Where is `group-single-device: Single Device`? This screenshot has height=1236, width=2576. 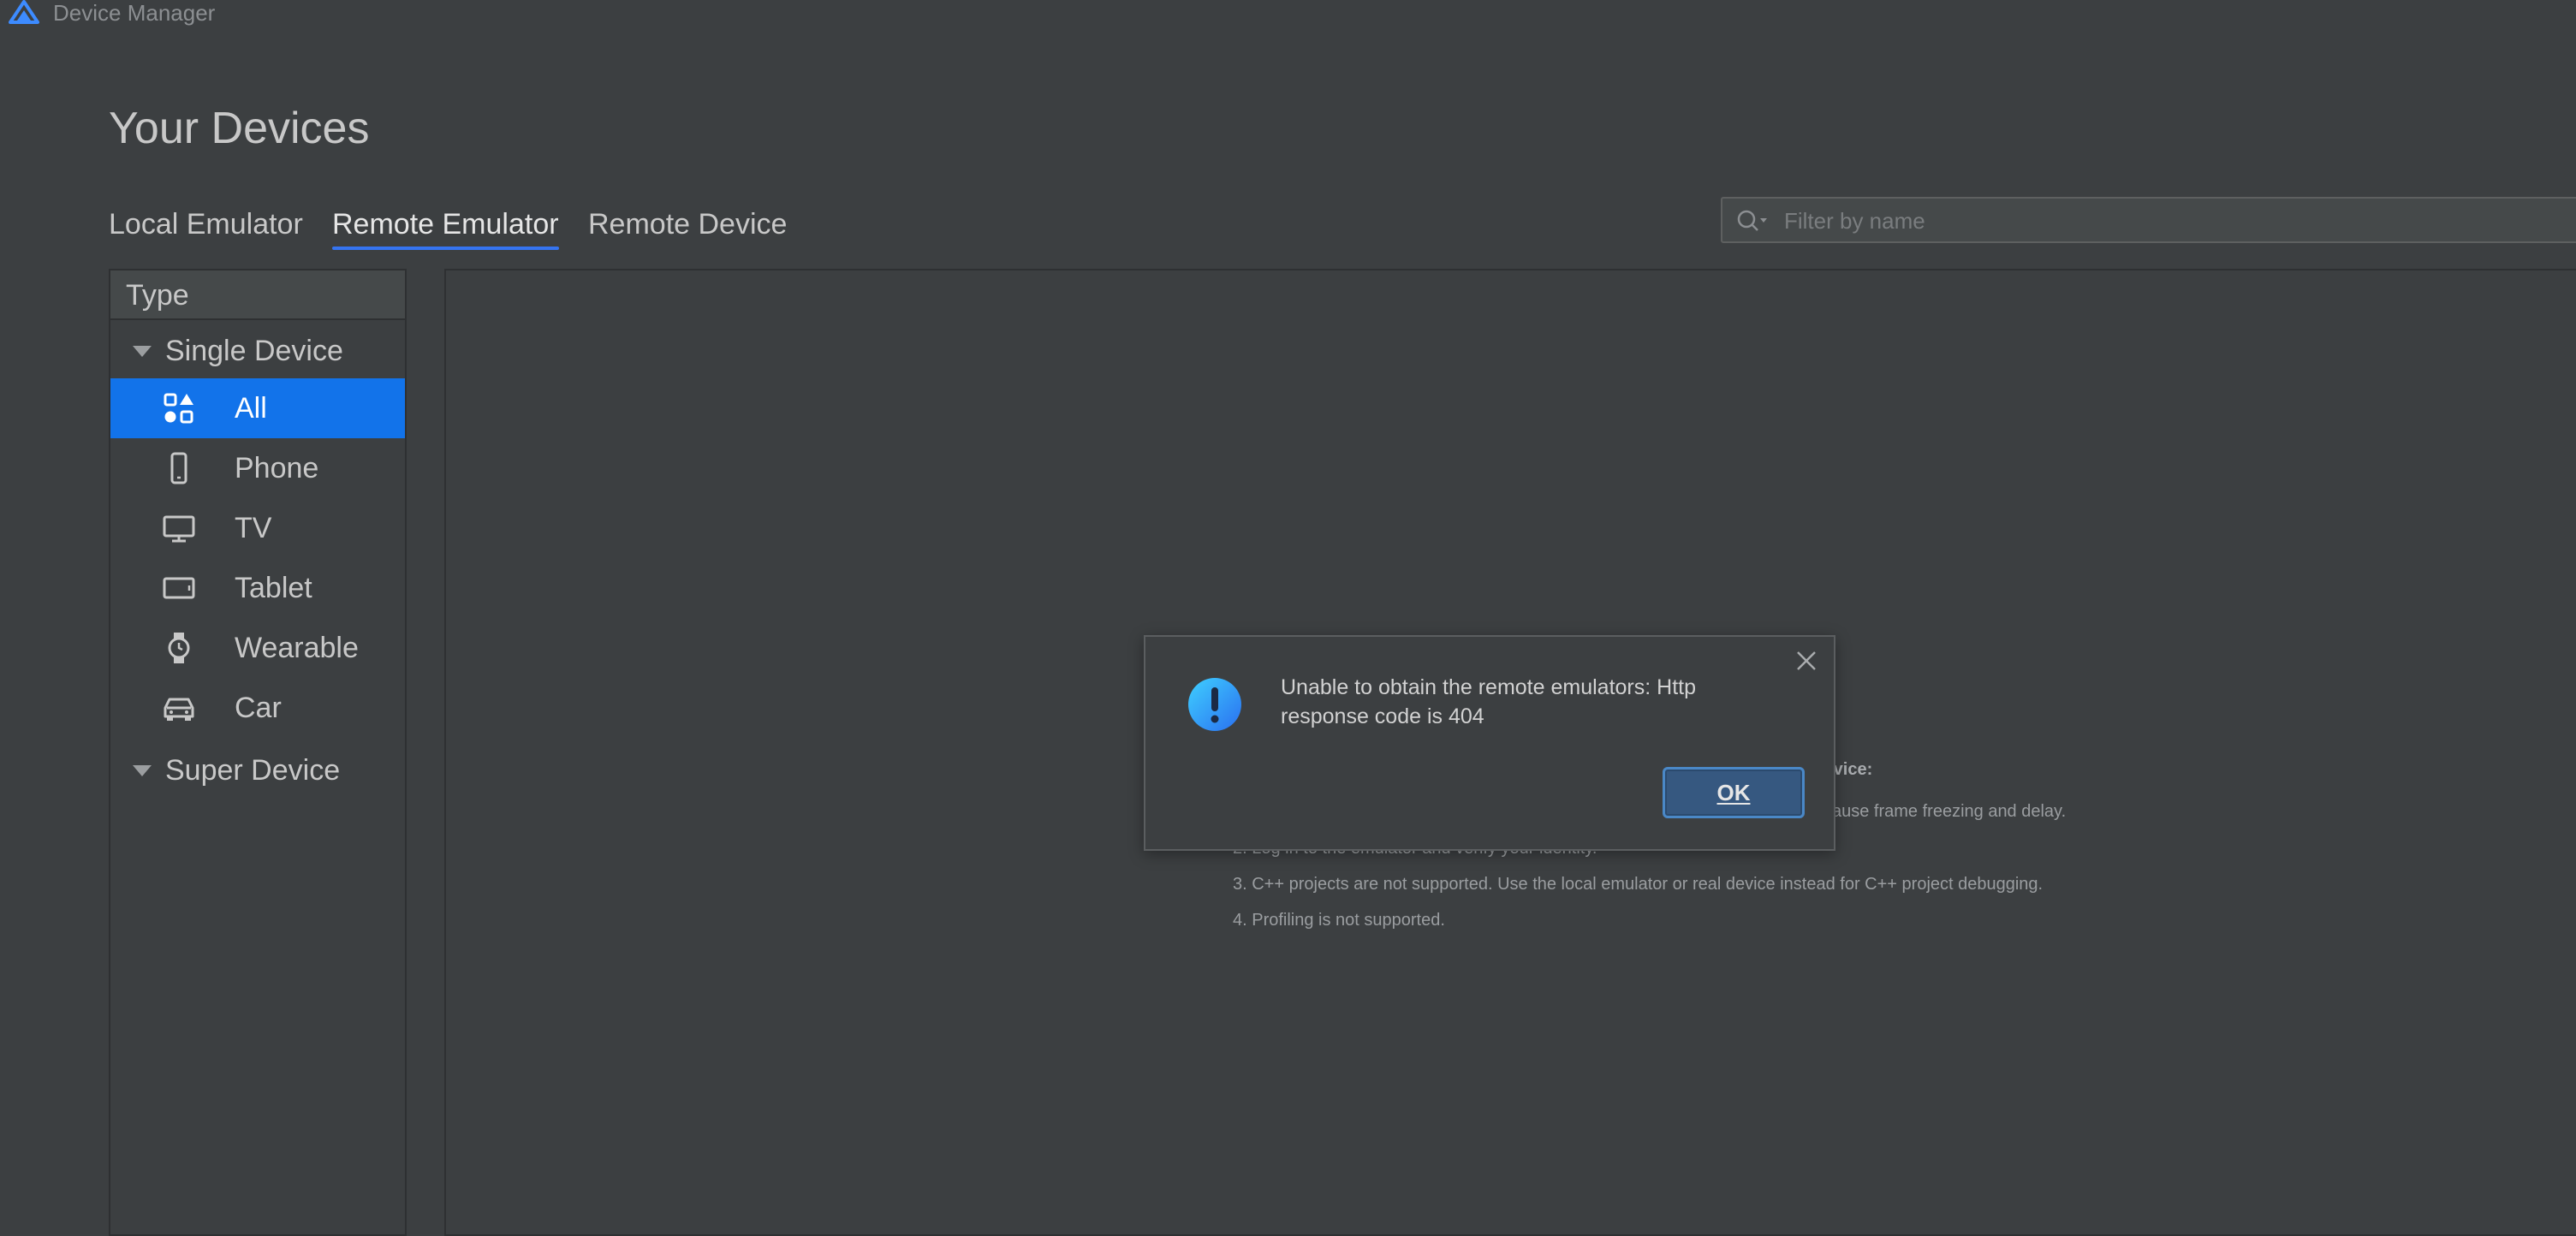
group-single-device: Single Device is located at coordinates (257, 351).